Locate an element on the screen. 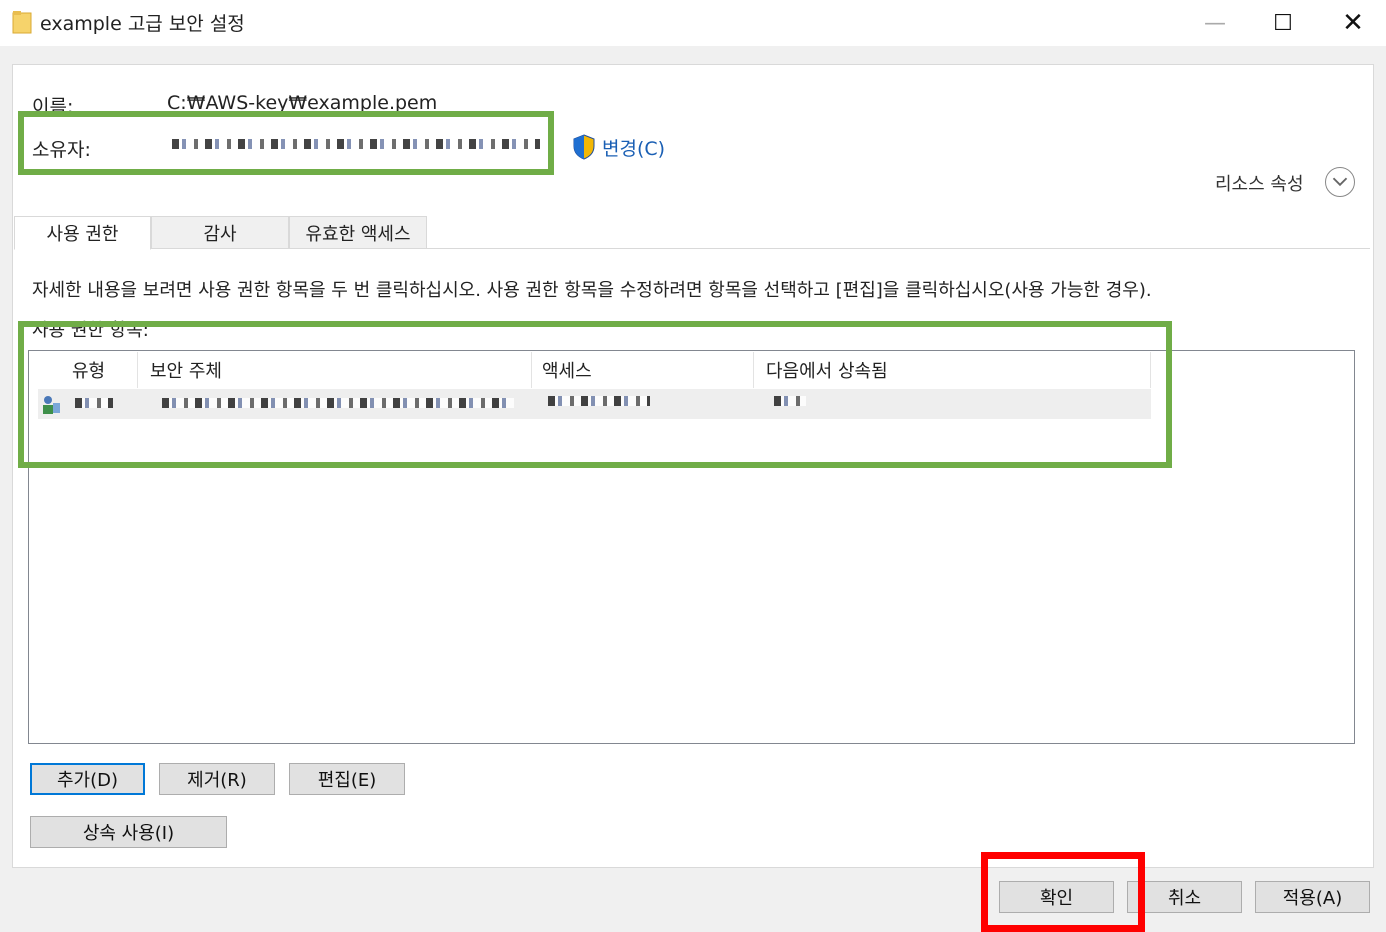  expand-chevron-icon is located at coordinates (1340, 182).